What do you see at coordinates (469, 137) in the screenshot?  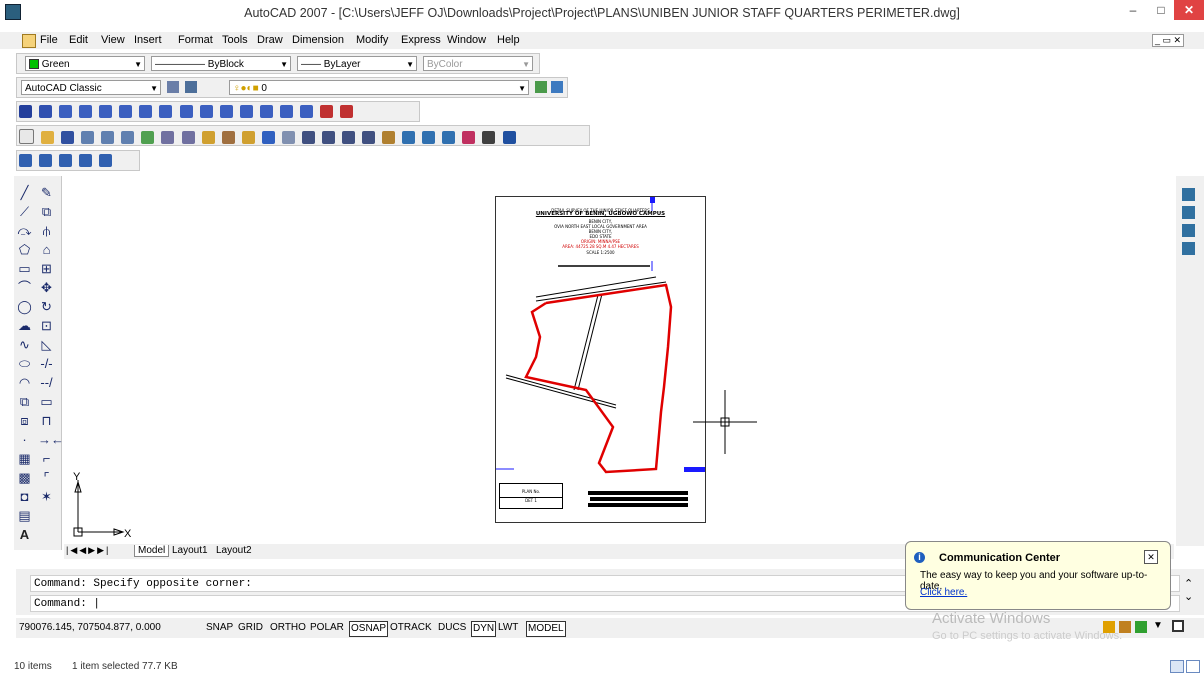 I see `markup-set-icon` at bounding box center [469, 137].